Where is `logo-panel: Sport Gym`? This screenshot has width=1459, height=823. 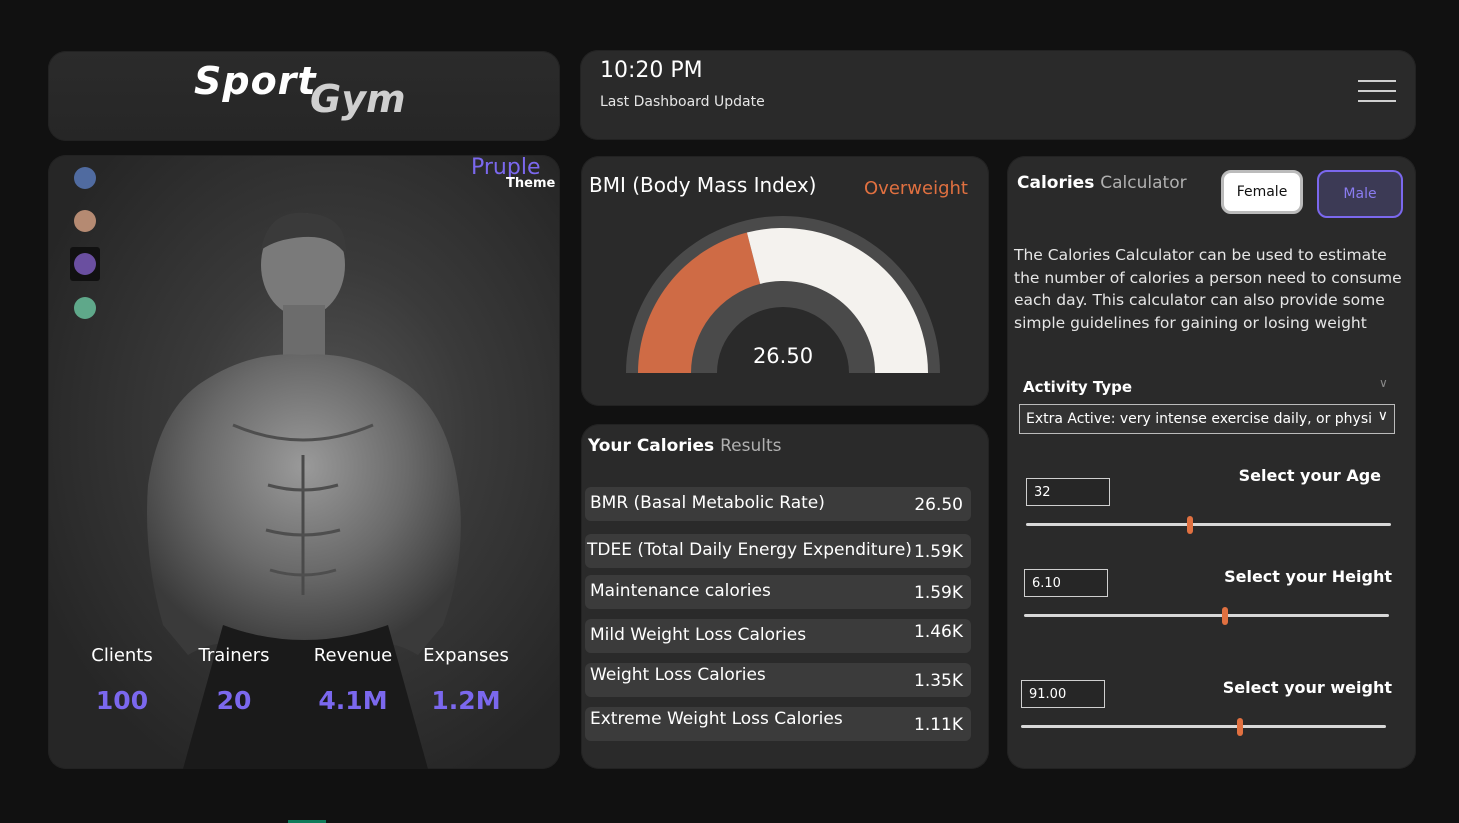
logo-panel: Sport Gym is located at coordinates (304, 96).